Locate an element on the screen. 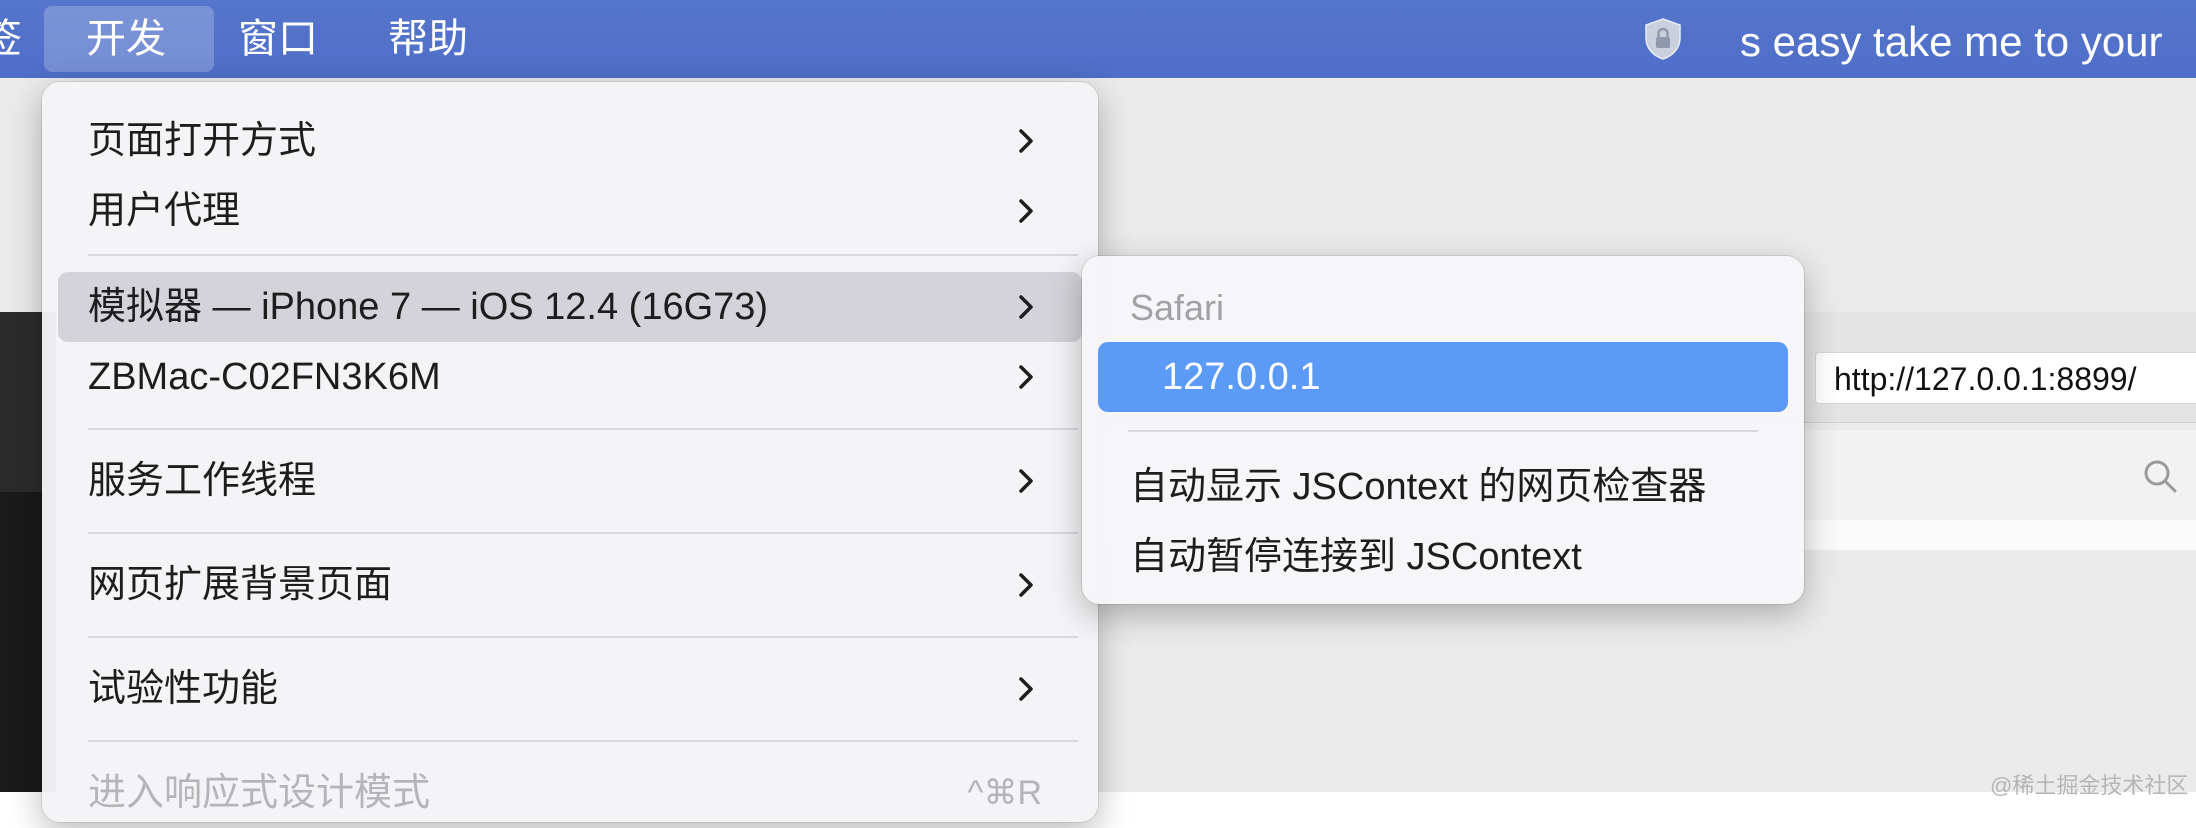 The image size is (2196, 828). watermark: @稀土掘金技术社区 is located at coordinates (2089, 785).